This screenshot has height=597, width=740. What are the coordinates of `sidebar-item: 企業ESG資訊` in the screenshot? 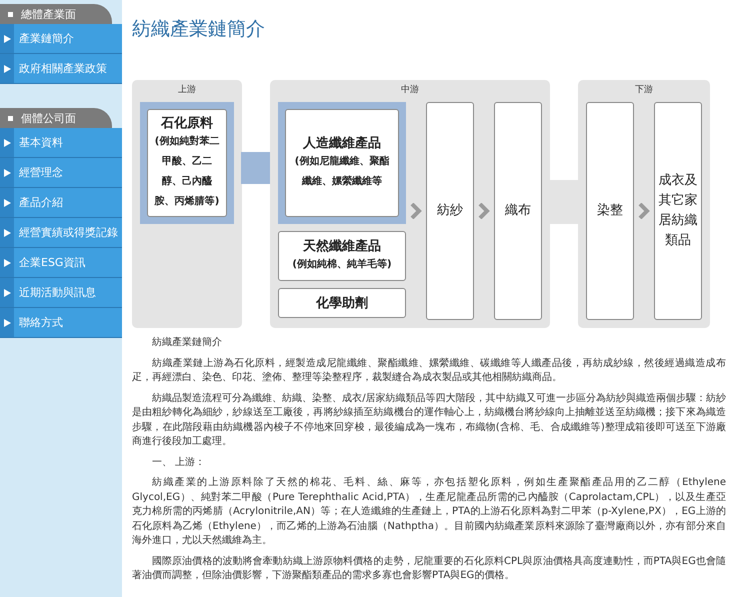 It's located at (61, 263).